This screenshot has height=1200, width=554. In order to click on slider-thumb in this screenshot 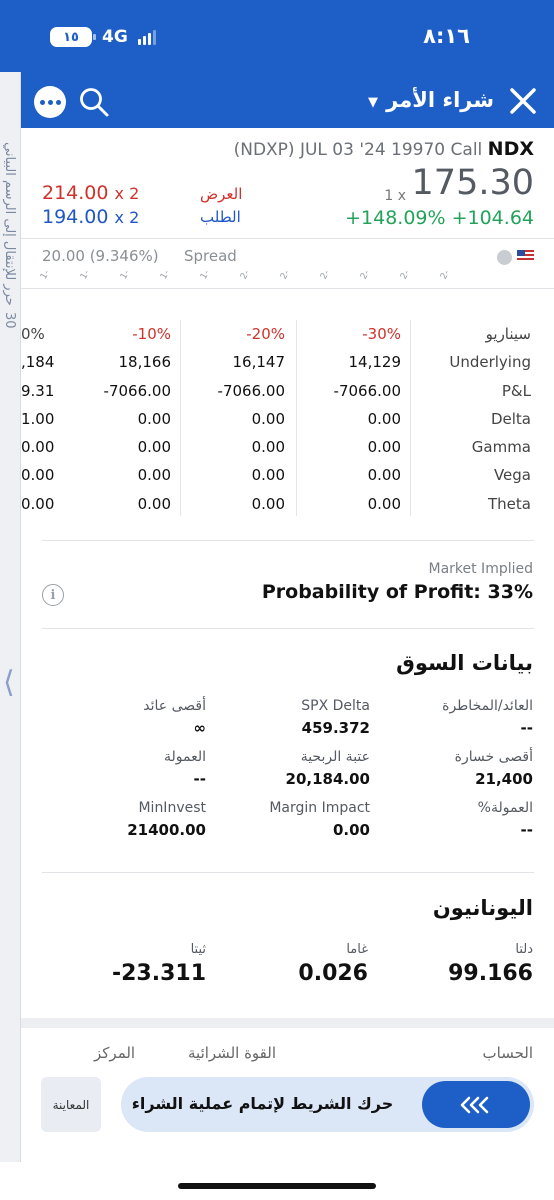, I will do `click(476, 1104)`.